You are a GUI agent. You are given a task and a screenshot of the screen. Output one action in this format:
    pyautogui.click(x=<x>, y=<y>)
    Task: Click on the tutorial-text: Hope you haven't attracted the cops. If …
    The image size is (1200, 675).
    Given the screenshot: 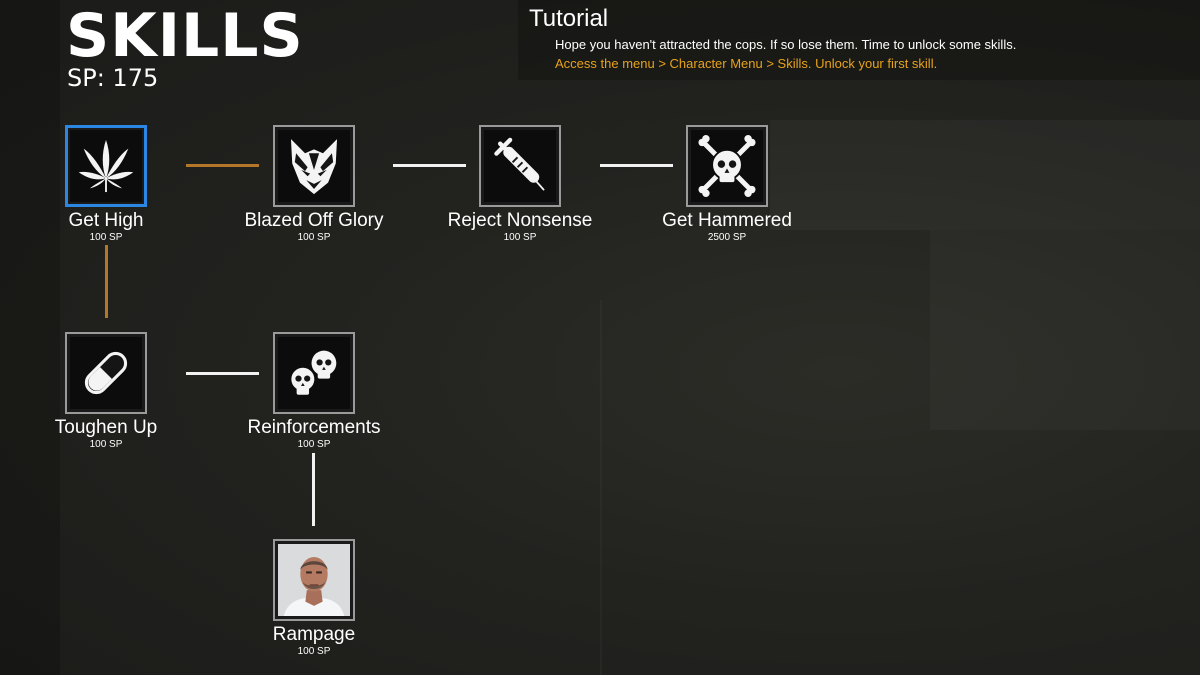 What is the action you would take?
    pyautogui.click(x=786, y=44)
    